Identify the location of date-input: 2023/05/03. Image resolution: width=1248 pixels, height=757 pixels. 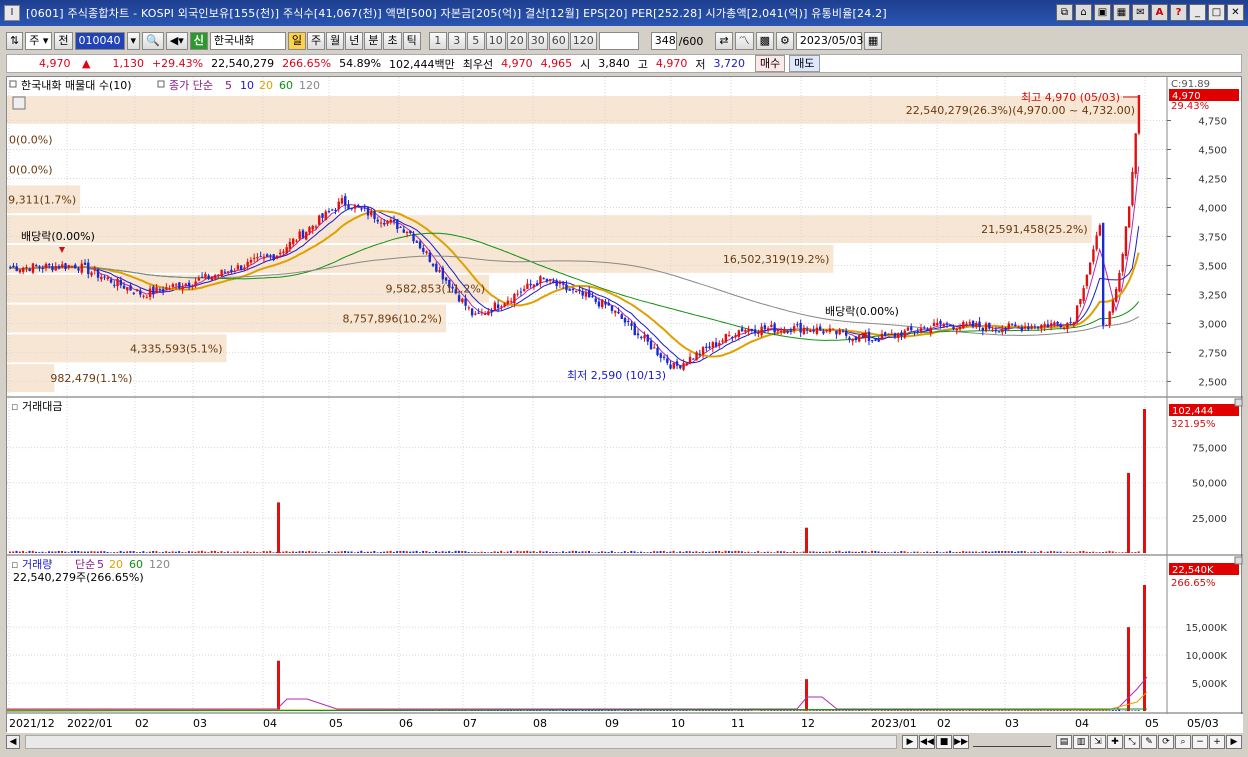
(829, 41).